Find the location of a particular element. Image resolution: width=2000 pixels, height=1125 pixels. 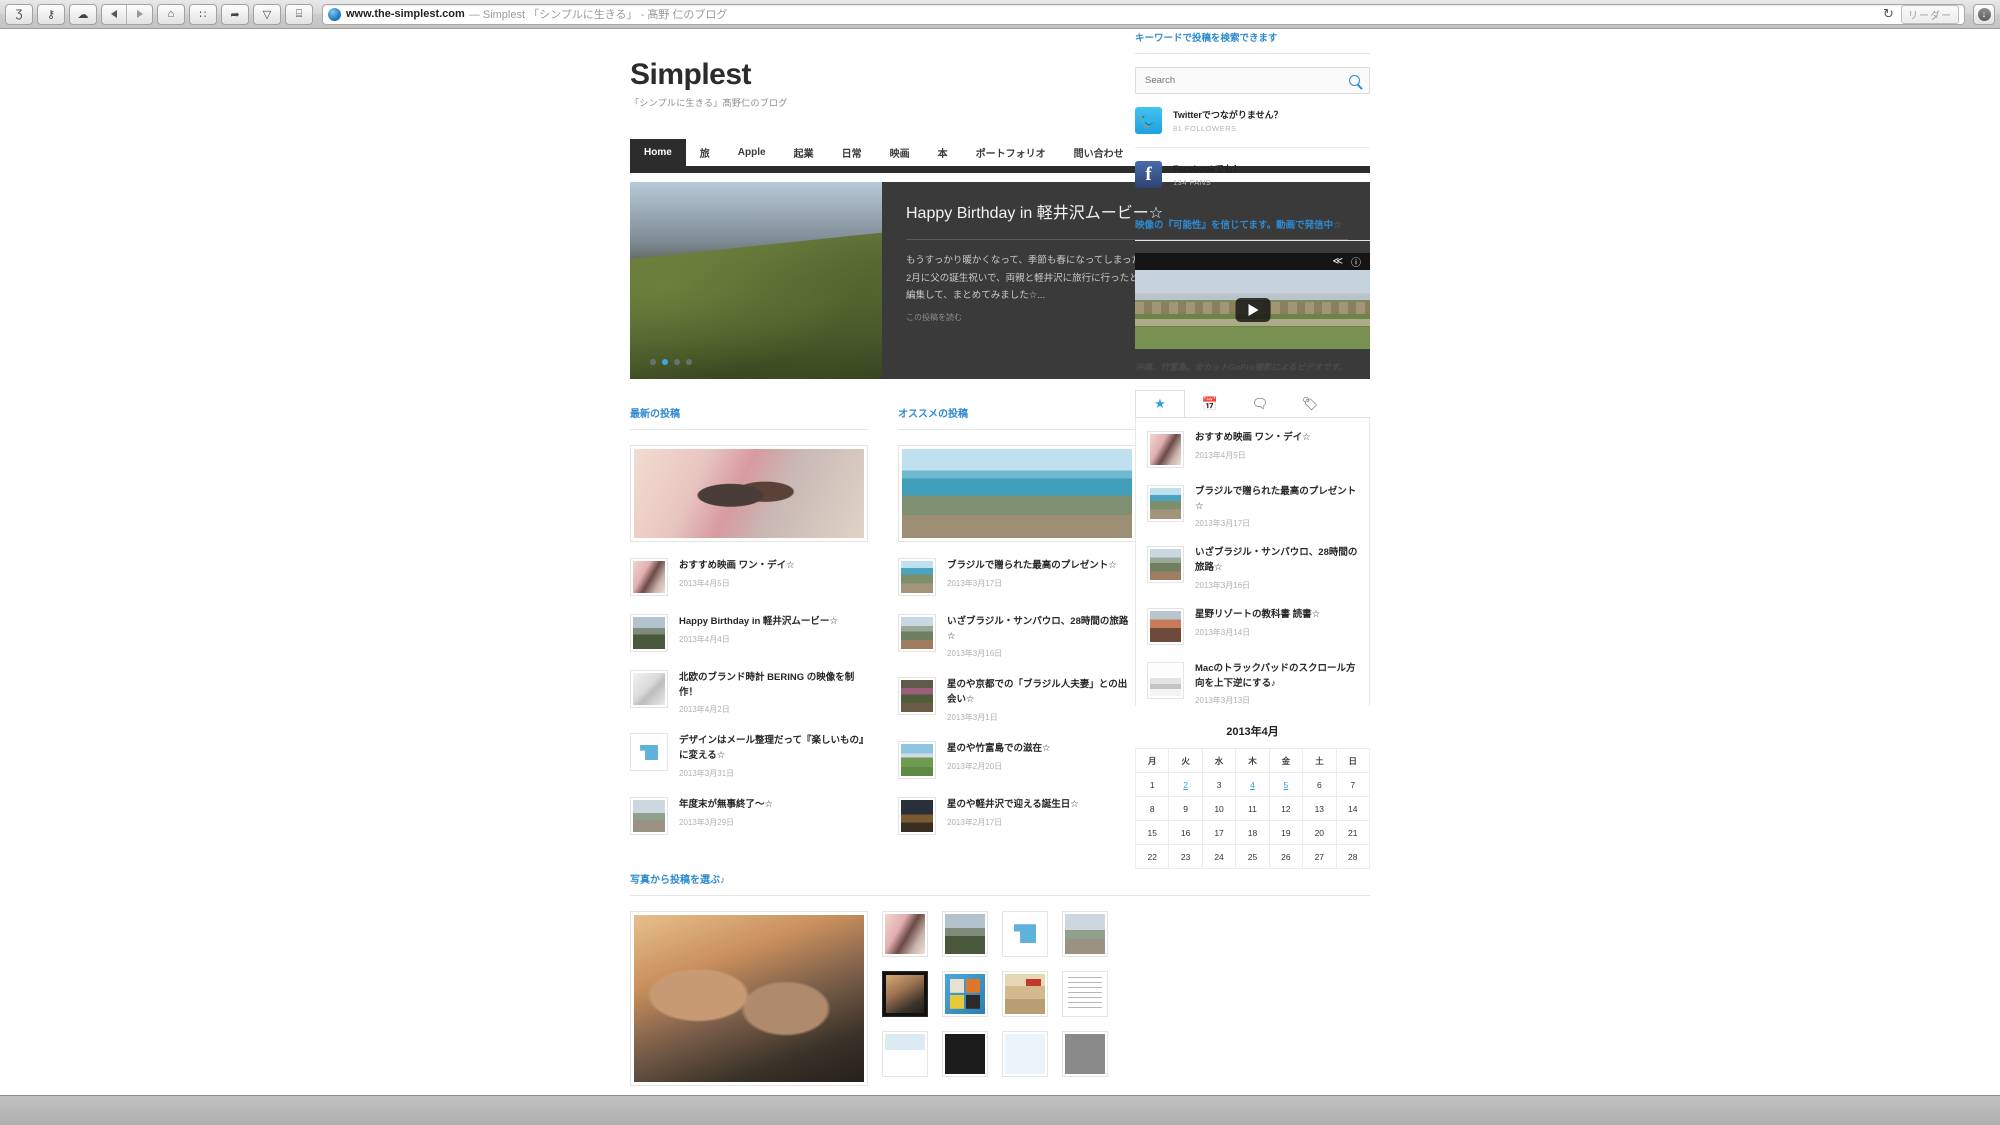

post-list-item: デザインはメール整理だって『楽しいもの』に変える☆ 2013年3月31日 is located at coordinates (749, 755).